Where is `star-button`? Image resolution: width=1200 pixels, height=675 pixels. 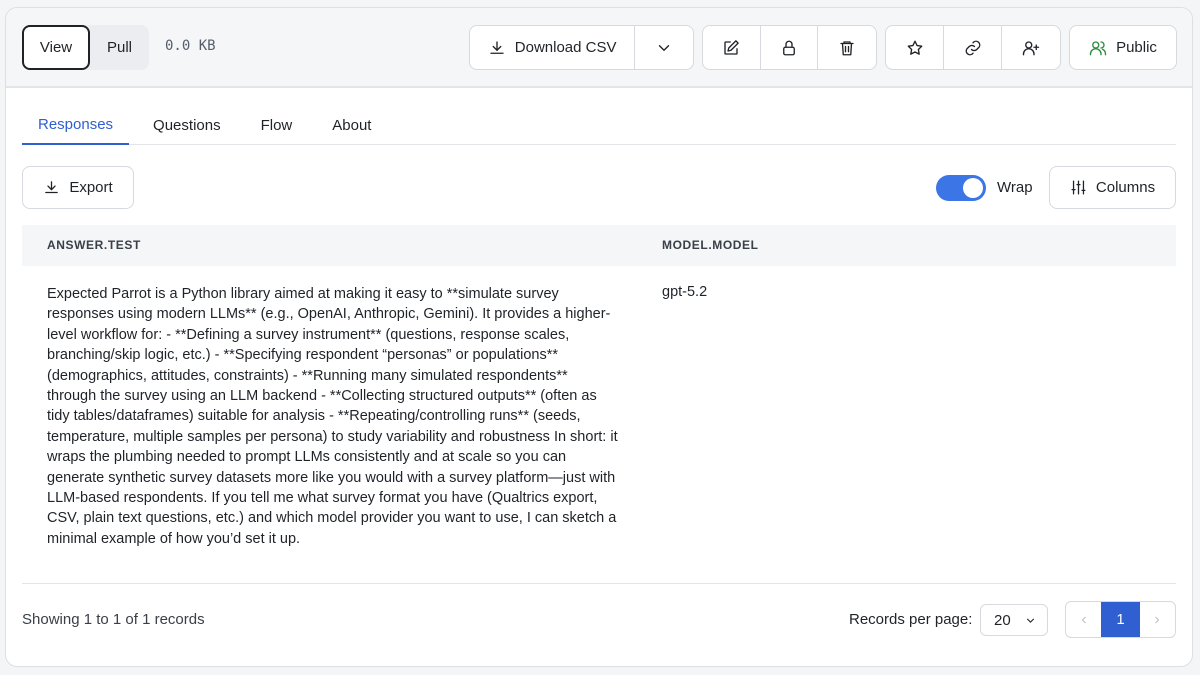 star-button is located at coordinates (915, 47).